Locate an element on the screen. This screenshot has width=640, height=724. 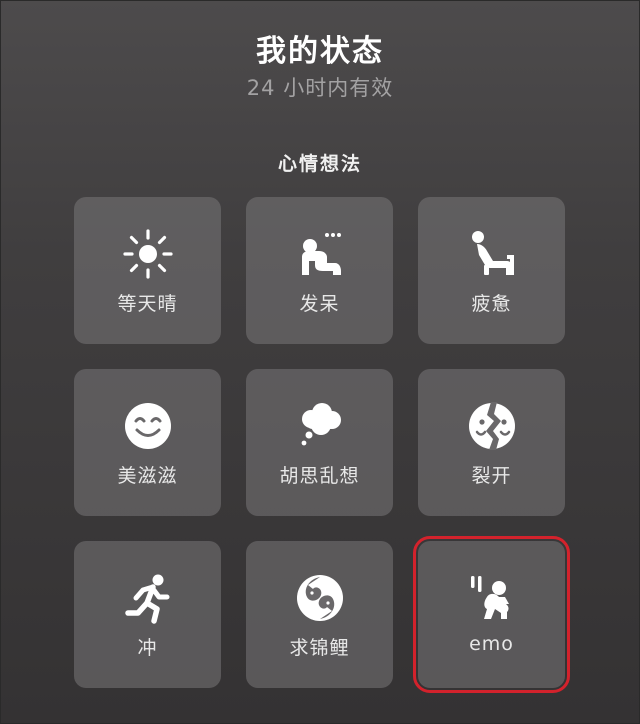
status-tile-overthinking: 胡思乱想 is located at coordinates (319, 442).